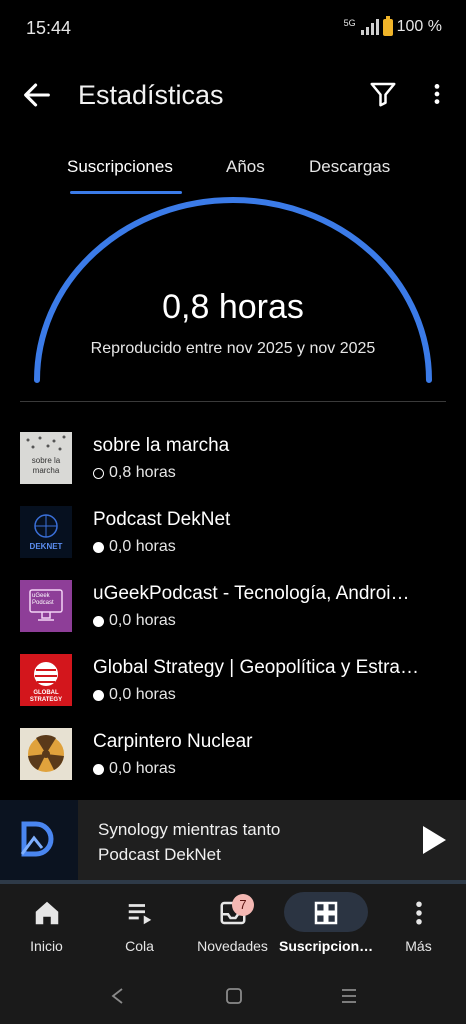 The width and height of the screenshot is (466, 1024). What do you see at coordinates (233, 401) in the screenshot?
I see `divider` at bounding box center [233, 401].